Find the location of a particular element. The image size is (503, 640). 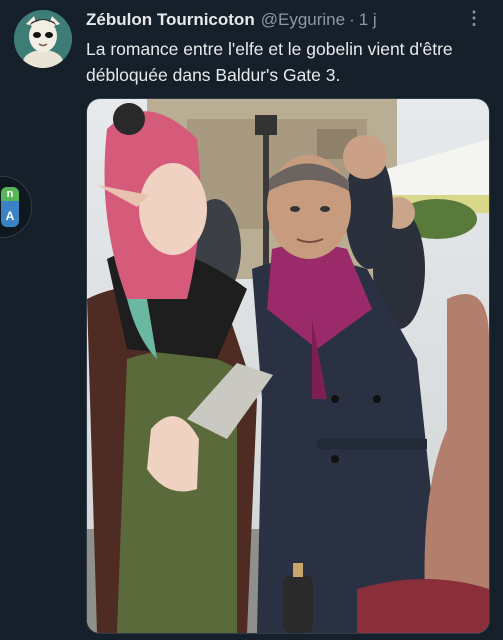

side-app-badge: n A is located at coordinates (16, 207).